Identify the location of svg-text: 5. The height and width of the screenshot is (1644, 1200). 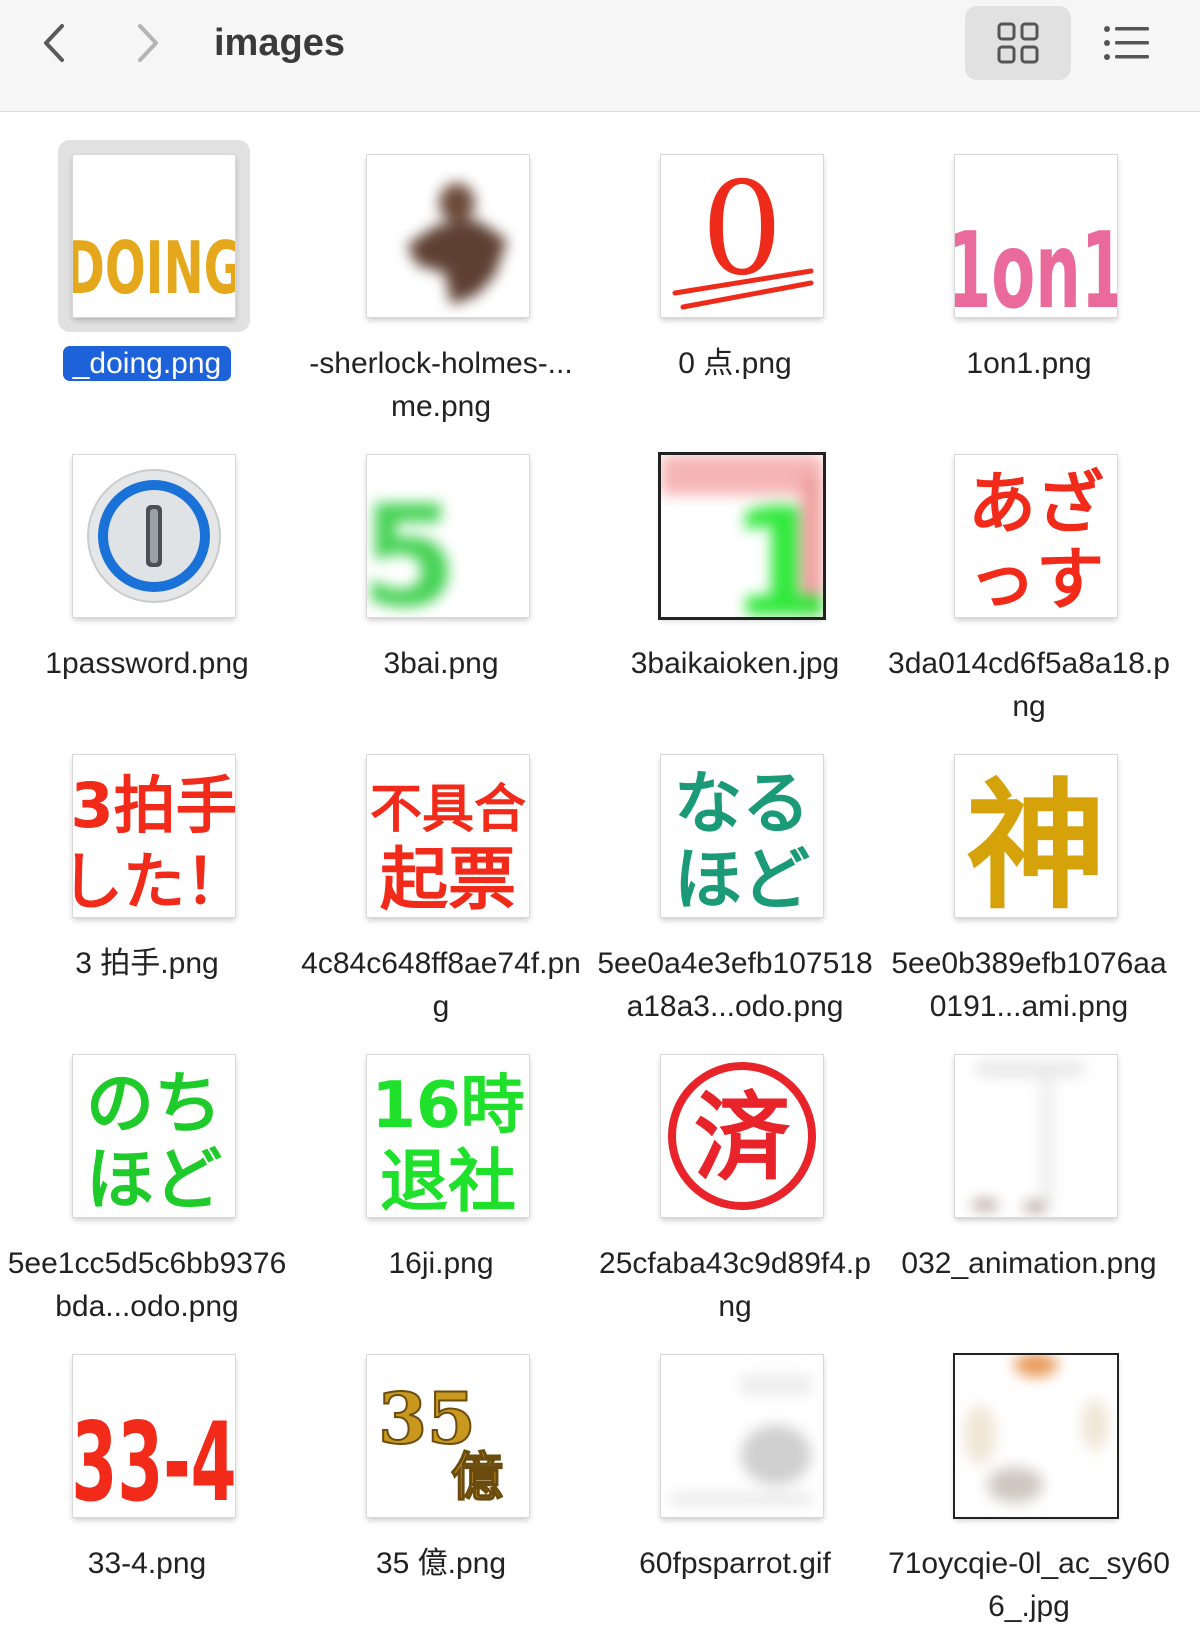
(412, 546).